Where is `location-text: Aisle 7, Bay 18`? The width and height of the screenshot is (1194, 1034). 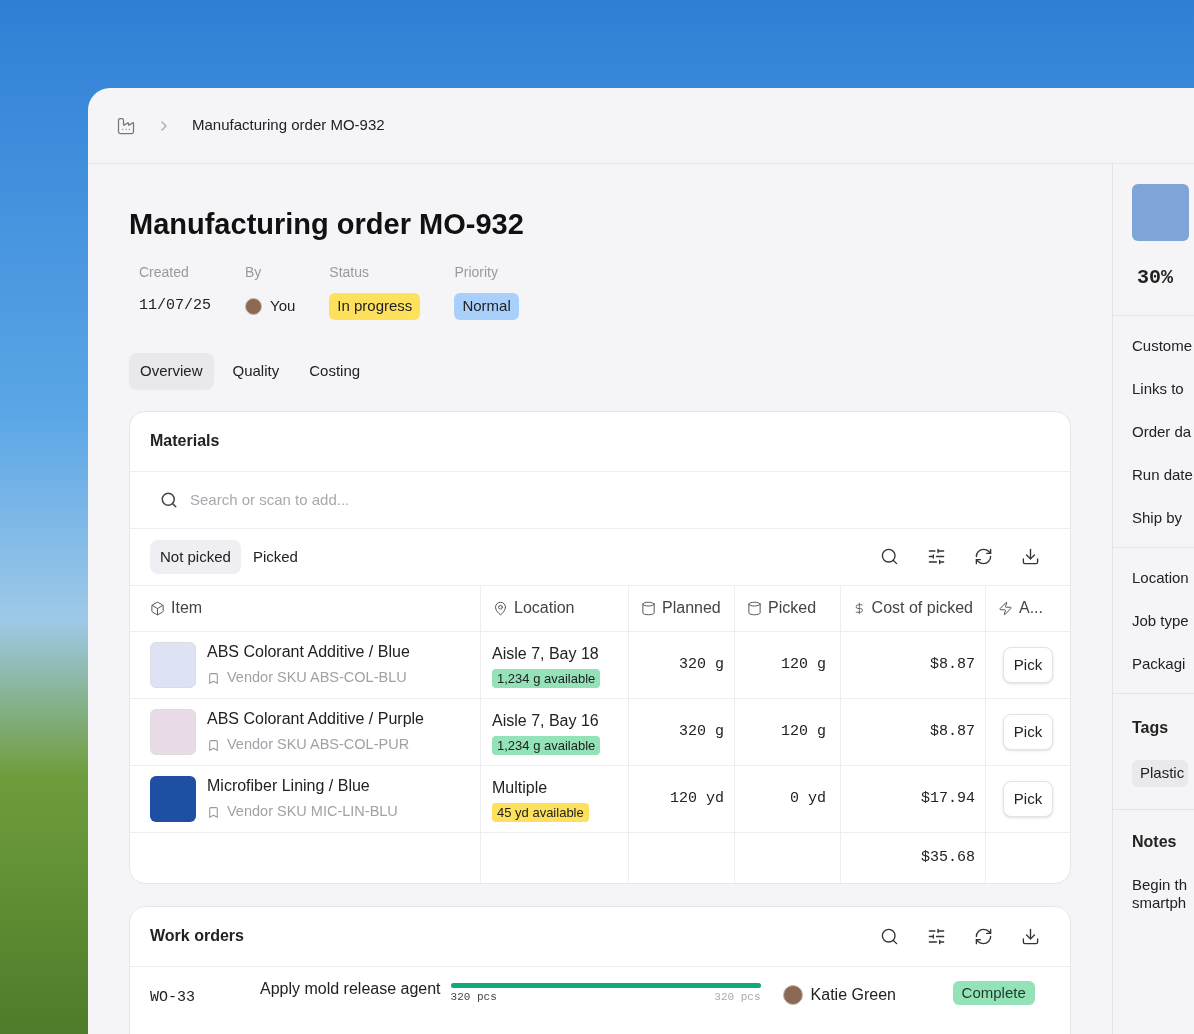
location-text: Aisle 7, Bay 18 is located at coordinates (545, 653).